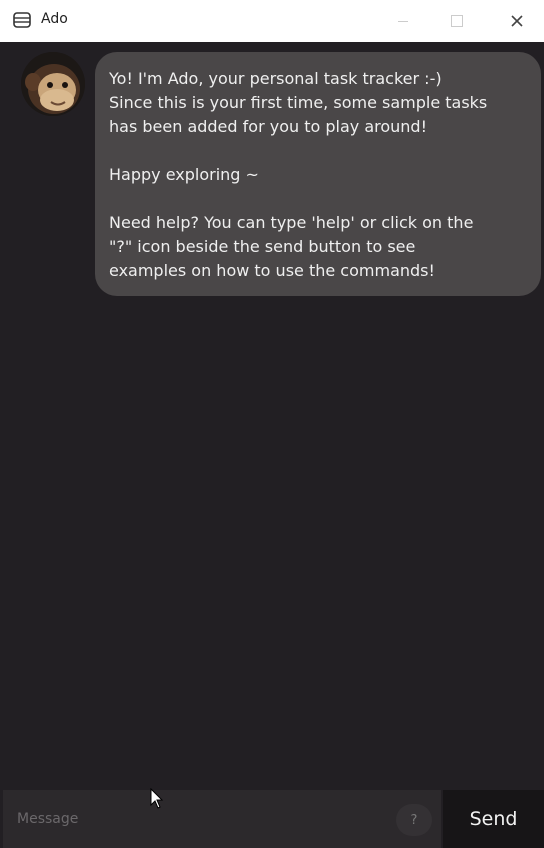 This screenshot has width=544, height=848. What do you see at coordinates (157, 798) in the screenshot?
I see `mouse-cursor-icon` at bounding box center [157, 798].